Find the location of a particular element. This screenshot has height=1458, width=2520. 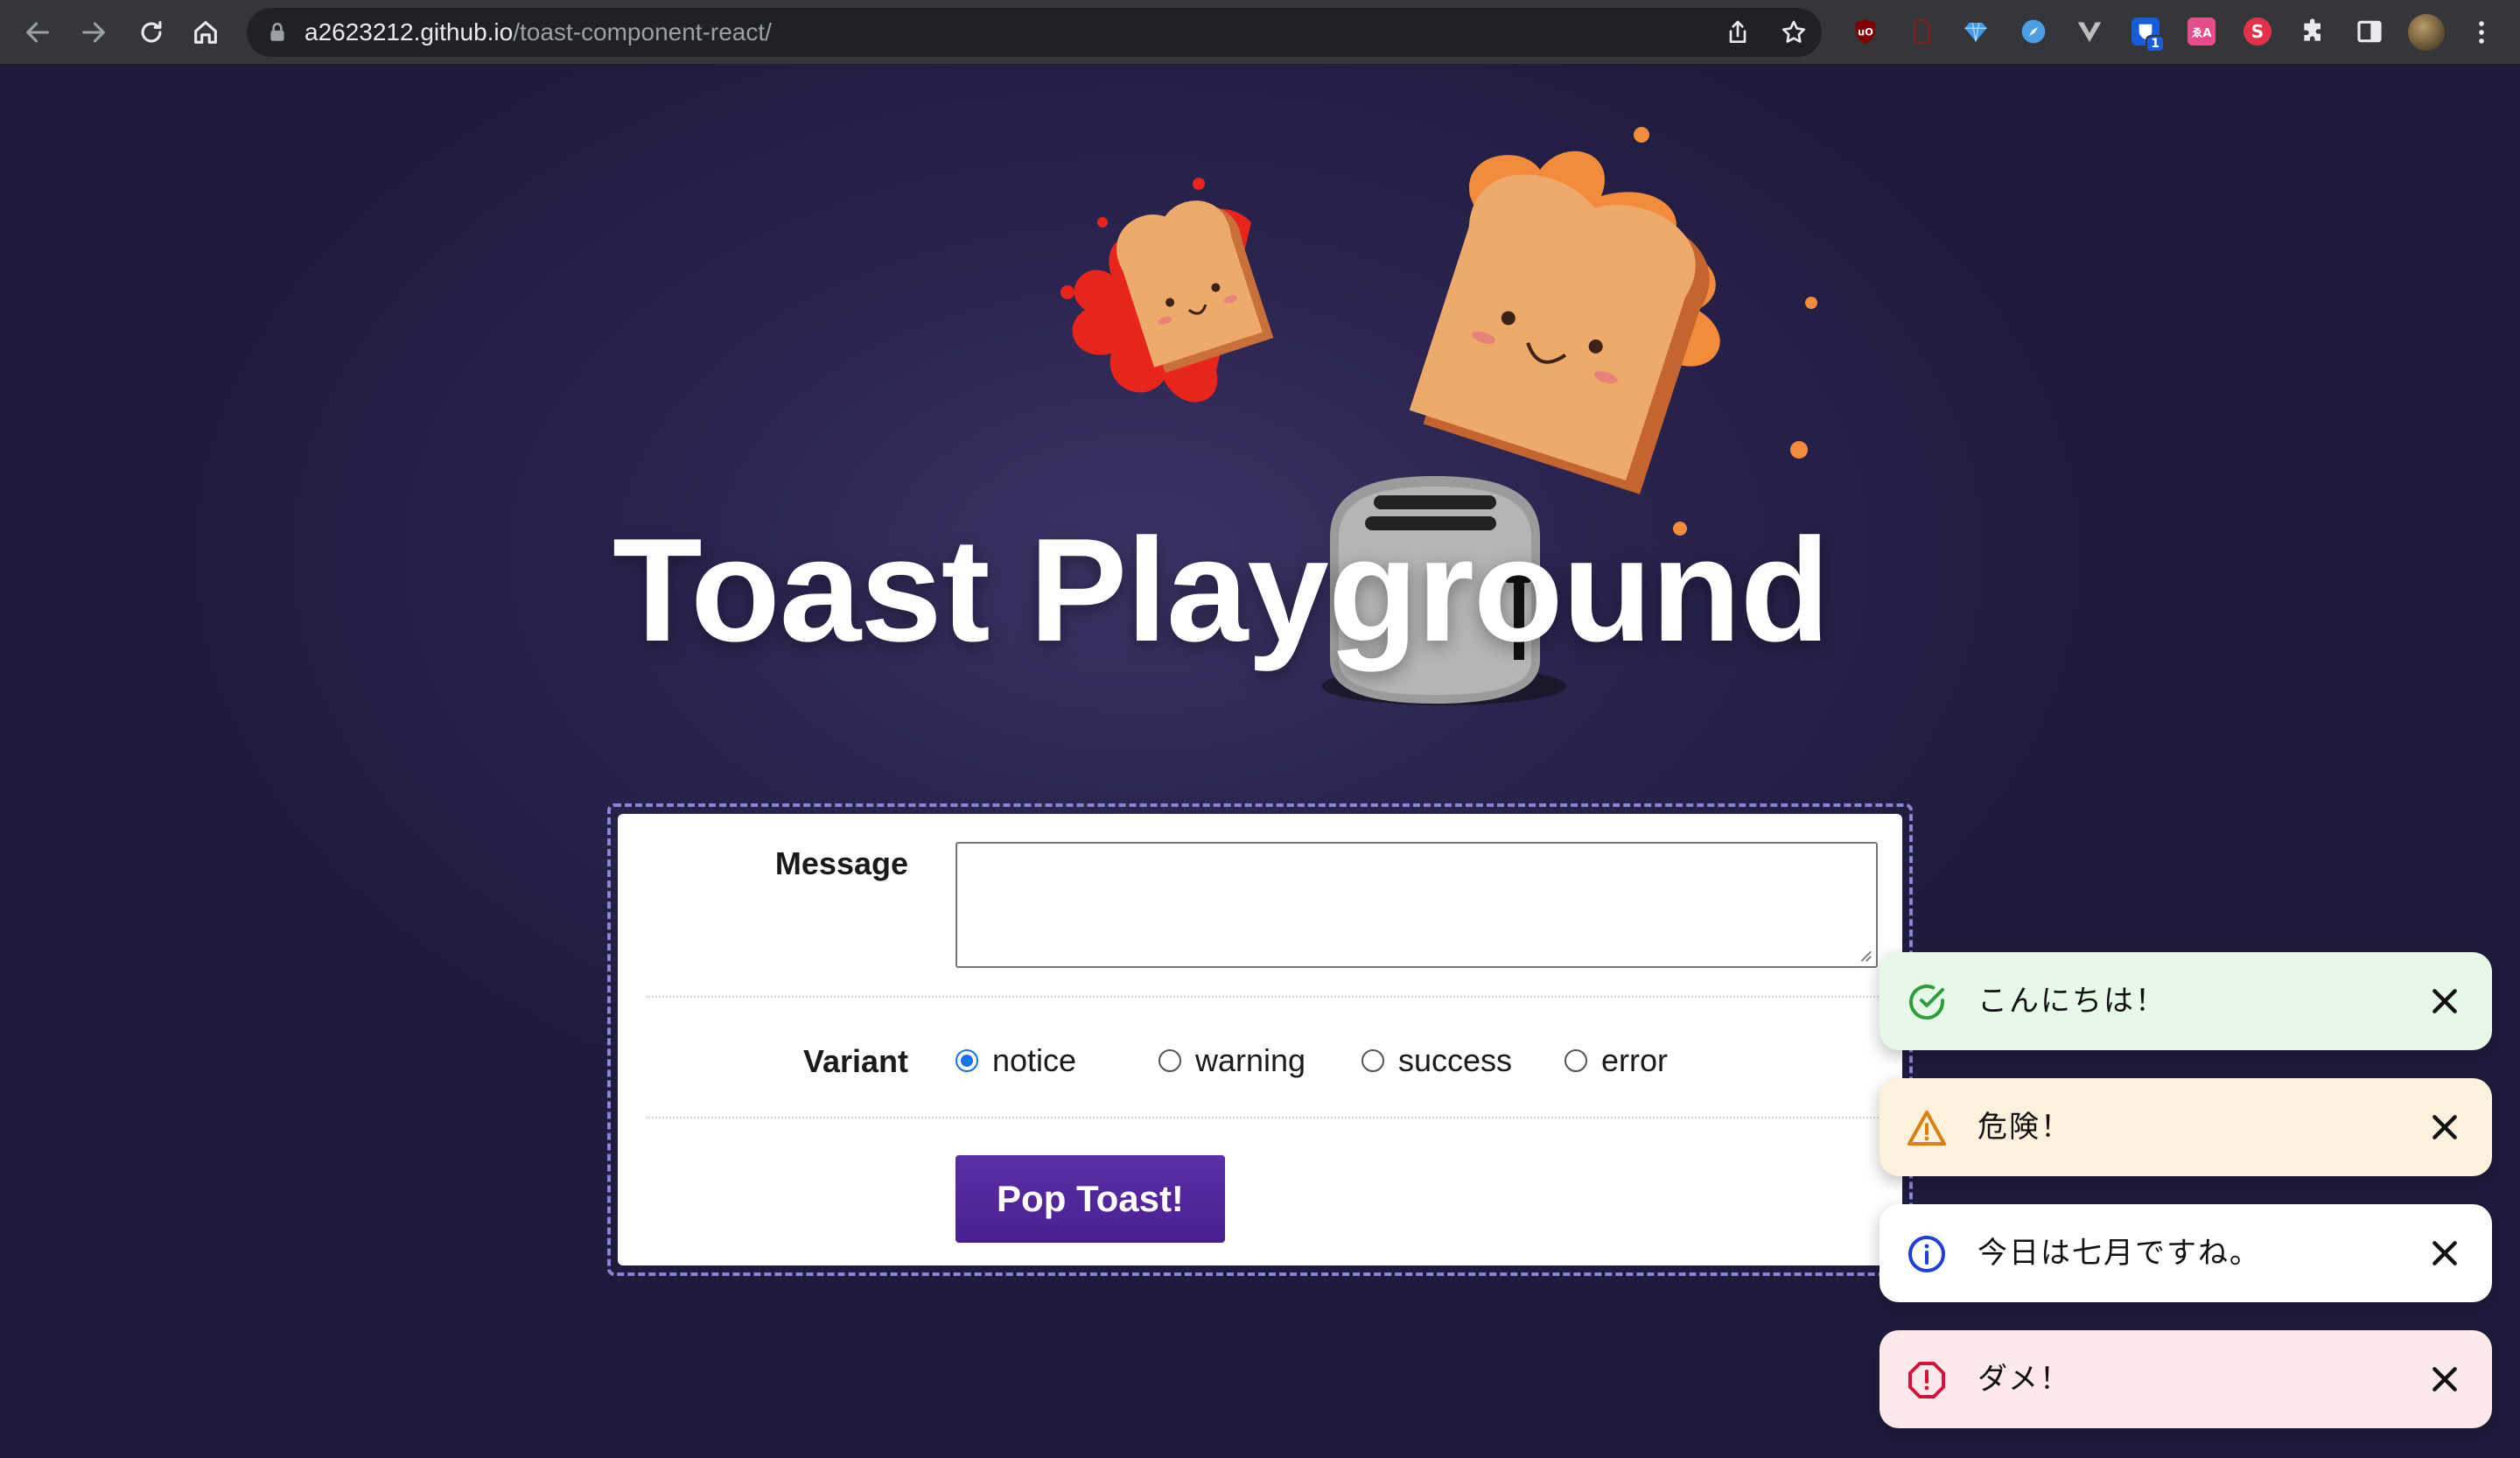

toast-message: 危険！ is located at coordinates (2025, 1127).